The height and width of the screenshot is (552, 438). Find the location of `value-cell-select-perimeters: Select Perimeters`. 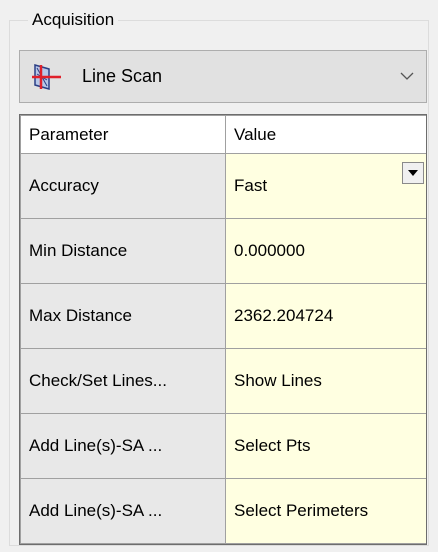

value-cell-select-perimeters: Select Perimeters is located at coordinates (325, 511).